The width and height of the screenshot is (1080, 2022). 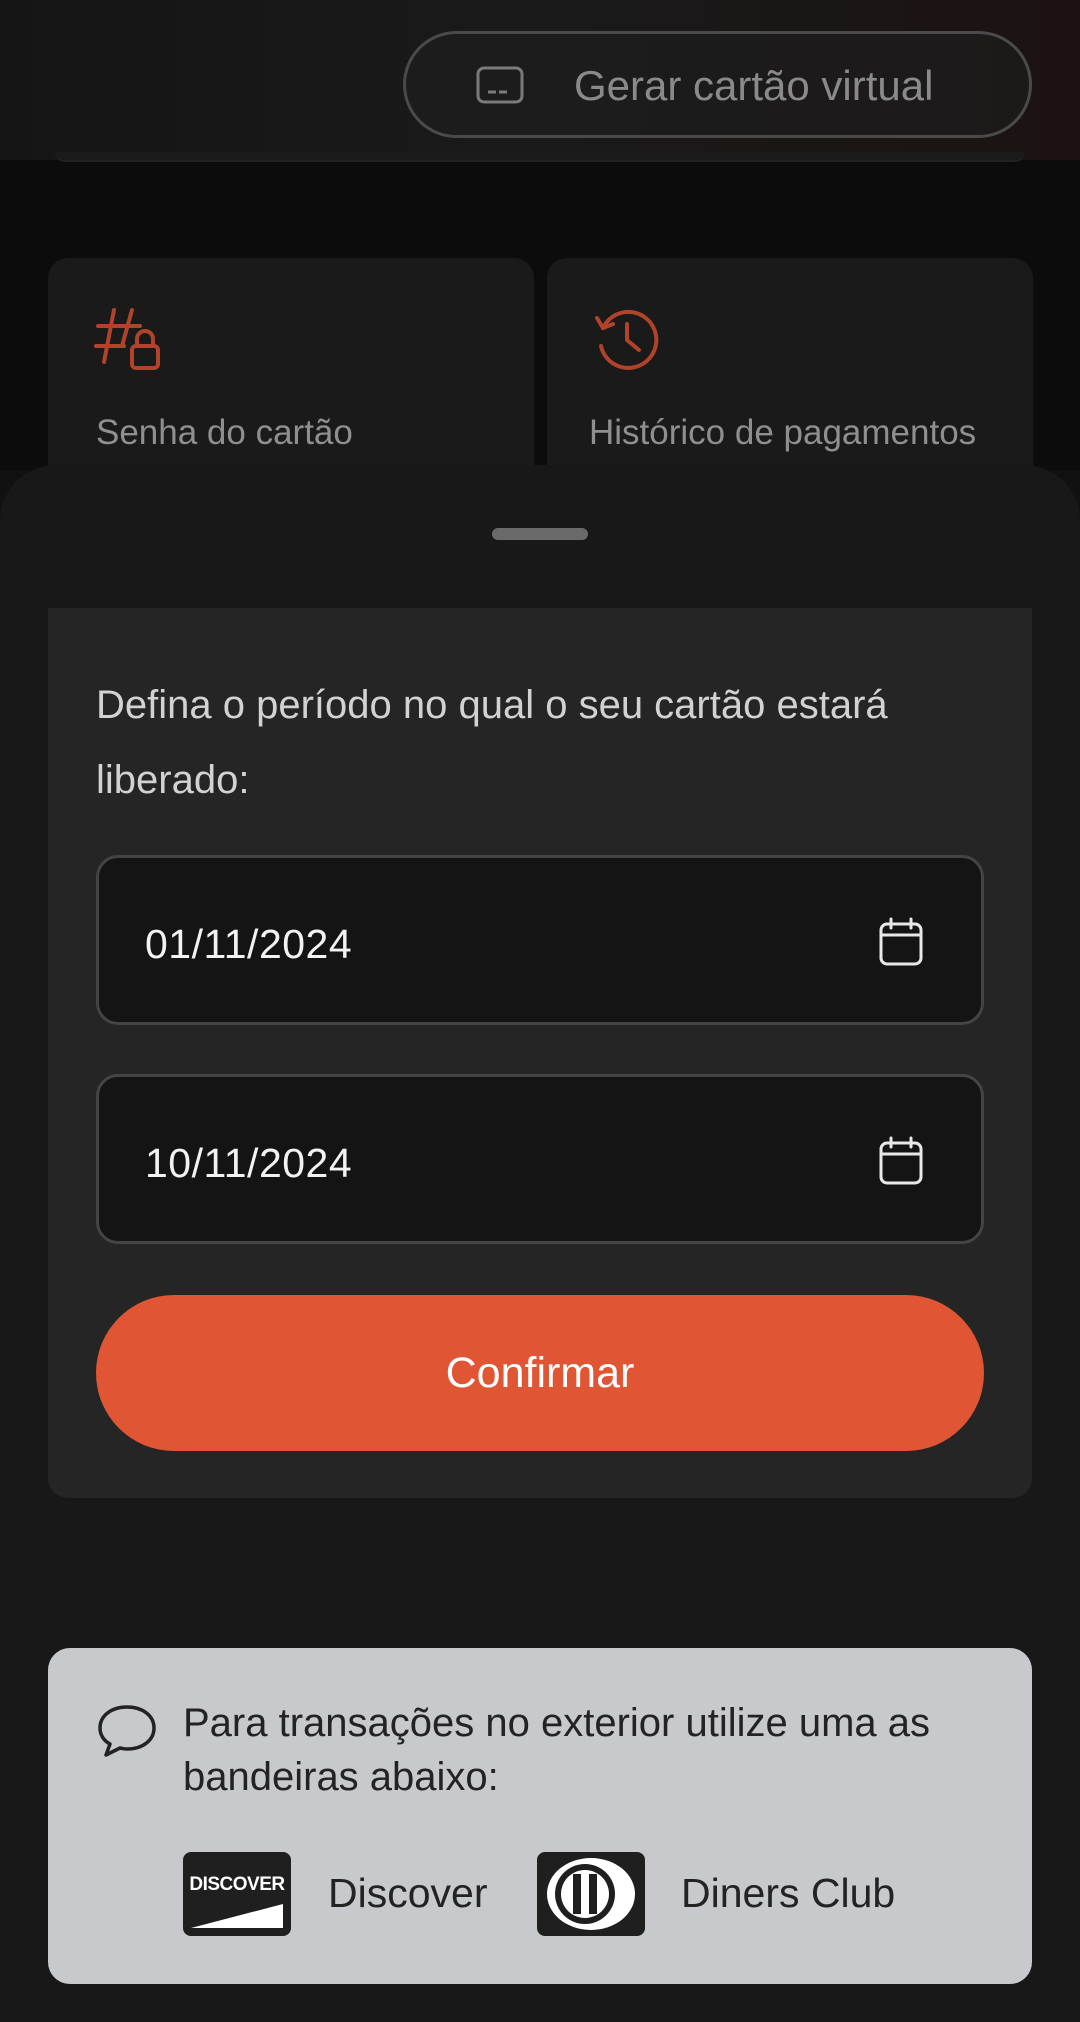 What do you see at coordinates (627, 339) in the screenshot?
I see `history-icon` at bounding box center [627, 339].